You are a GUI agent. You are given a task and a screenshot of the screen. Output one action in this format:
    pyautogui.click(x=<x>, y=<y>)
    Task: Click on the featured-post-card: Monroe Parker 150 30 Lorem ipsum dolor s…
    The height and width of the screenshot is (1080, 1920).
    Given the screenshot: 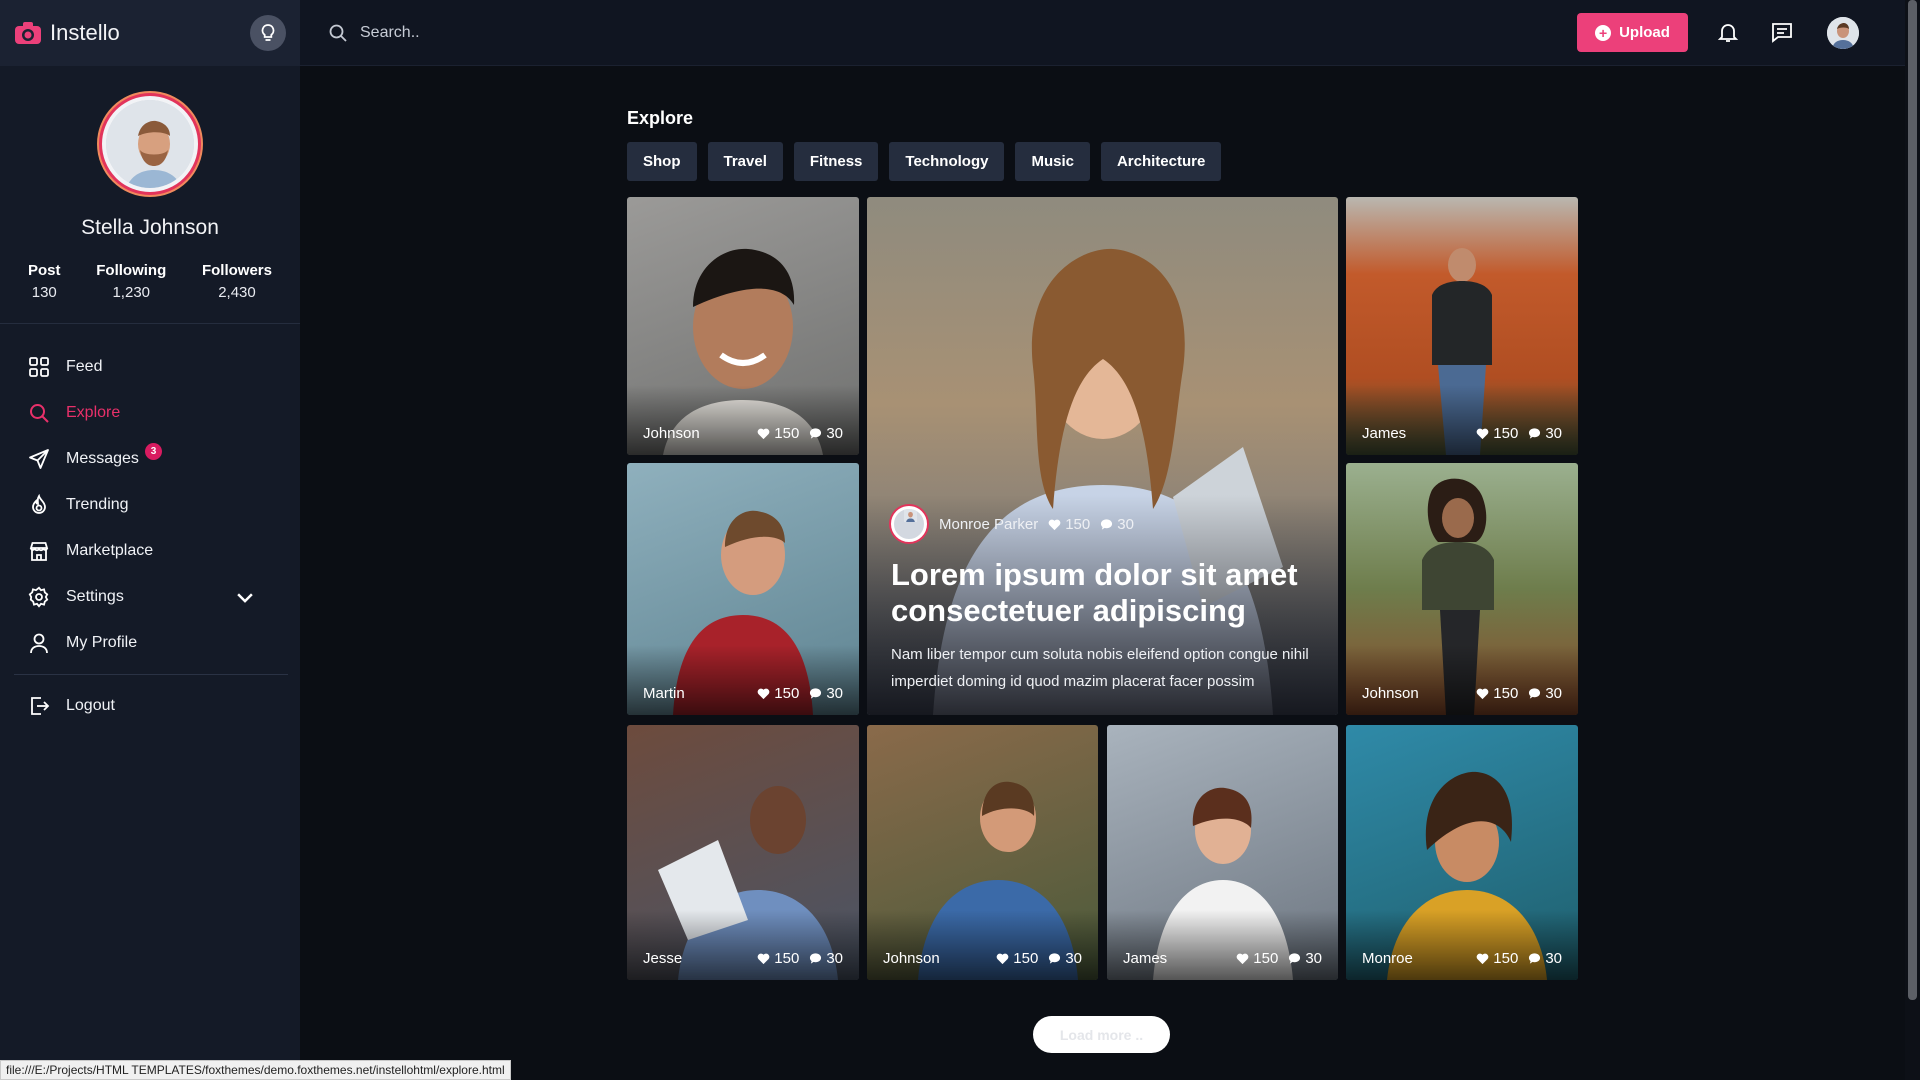 What is the action you would take?
    pyautogui.click(x=1102, y=456)
    